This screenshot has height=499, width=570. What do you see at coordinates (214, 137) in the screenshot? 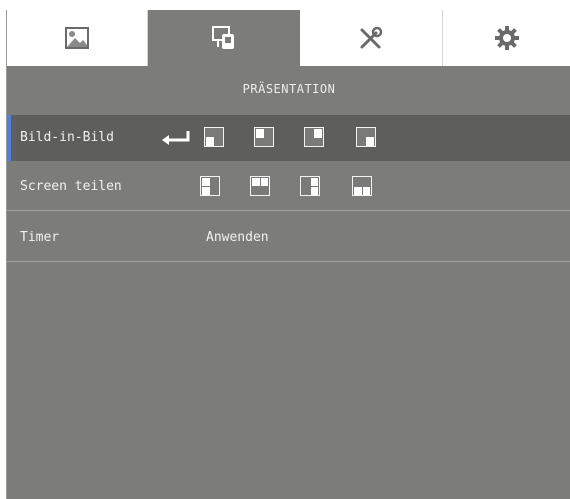
I see `pip-bottom-left-option` at bounding box center [214, 137].